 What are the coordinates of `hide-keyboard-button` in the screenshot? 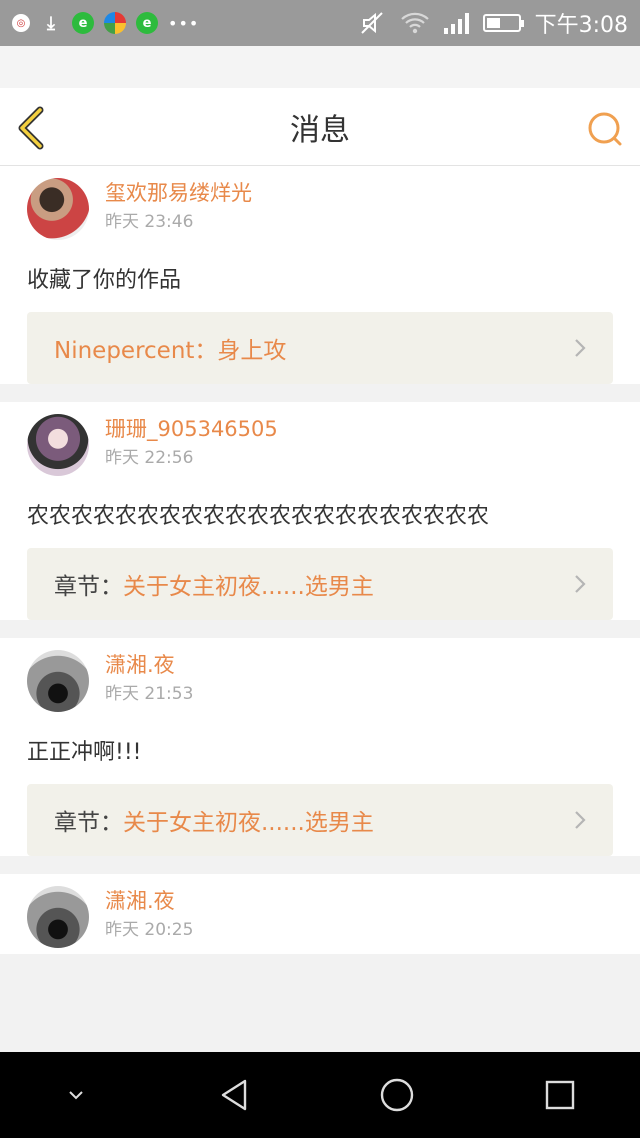 It's located at (76, 1095).